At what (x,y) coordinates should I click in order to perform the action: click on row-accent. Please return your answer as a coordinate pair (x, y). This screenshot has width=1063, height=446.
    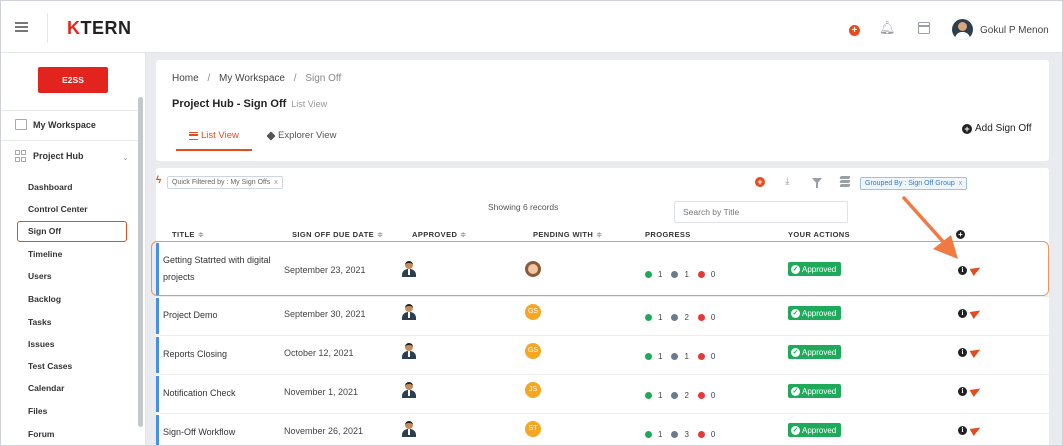
    Looking at the image, I should click on (157, 269).